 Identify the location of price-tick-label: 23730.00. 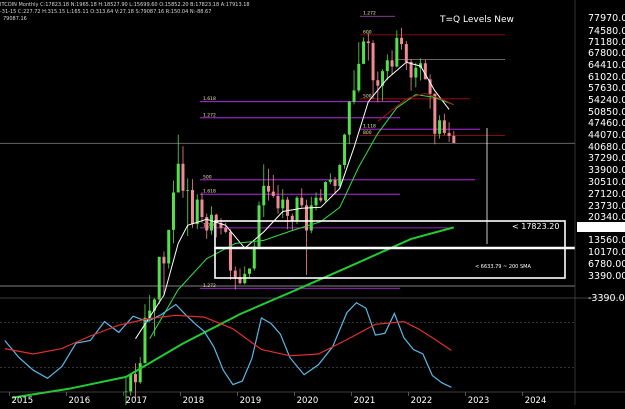
(606, 206).